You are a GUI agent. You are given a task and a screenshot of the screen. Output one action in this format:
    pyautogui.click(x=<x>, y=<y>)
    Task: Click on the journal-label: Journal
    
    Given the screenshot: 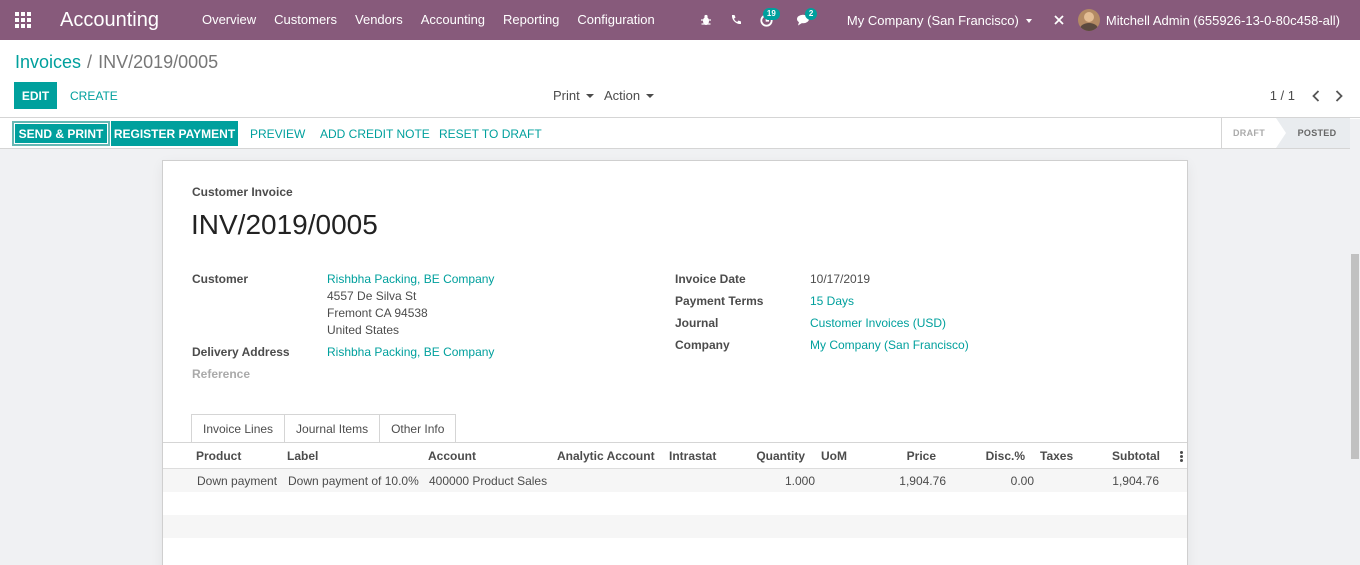 What is the action you would take?
    pyautogui.click(x=697, y=323)
    